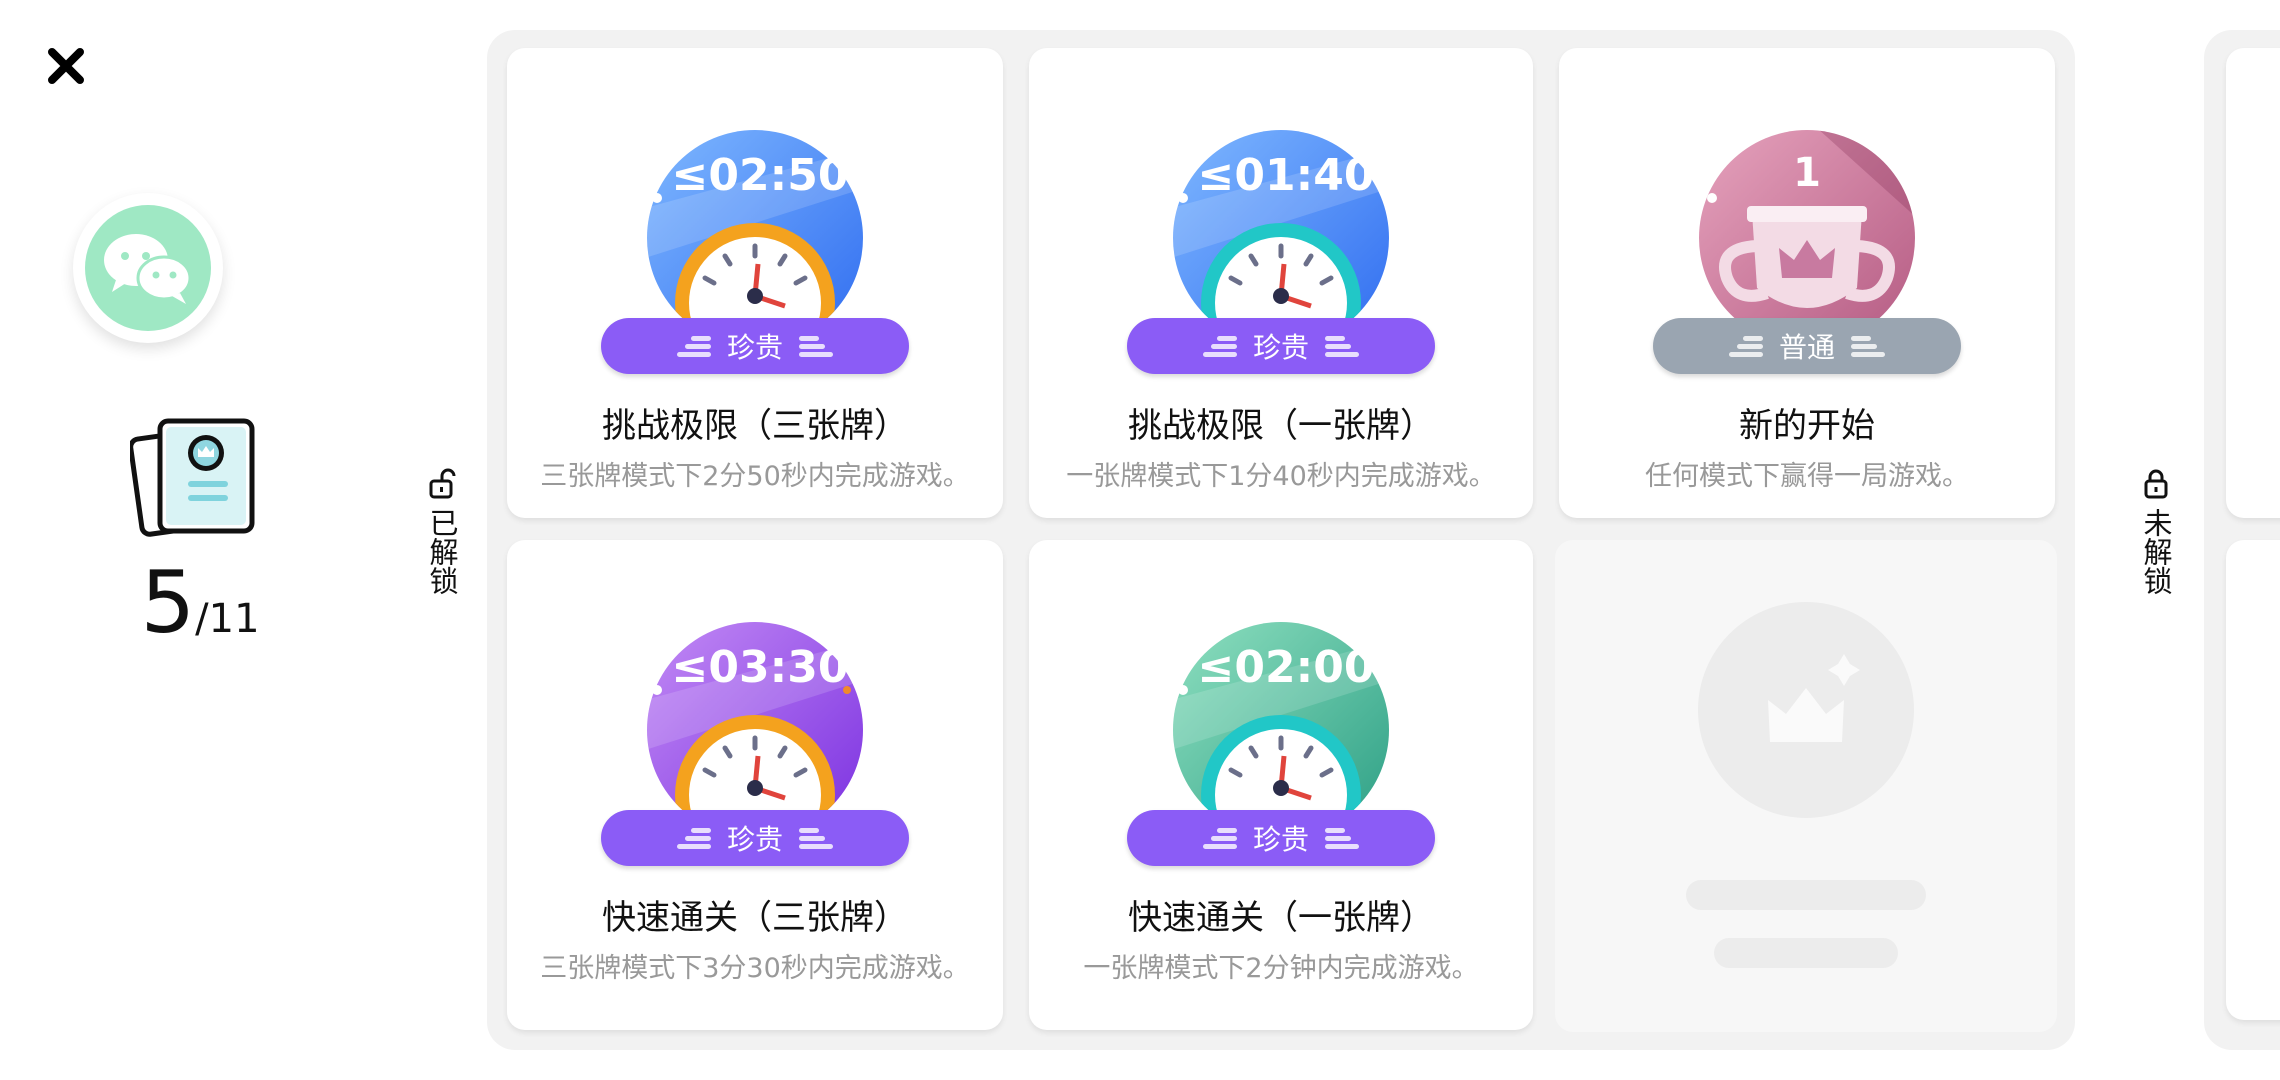 This screenshot has width=2280, height=1080. Describe the element at coordinates (755, 918) in the screenshot. I see `card-title: 快速通关（三张牌）` at that location.